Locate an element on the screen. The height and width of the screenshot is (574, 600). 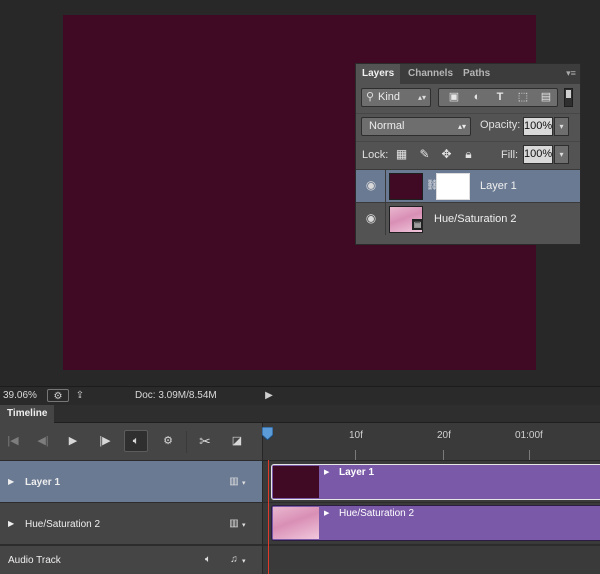
previous-frame-icon: ◀| is located at coordinates (43, 441).